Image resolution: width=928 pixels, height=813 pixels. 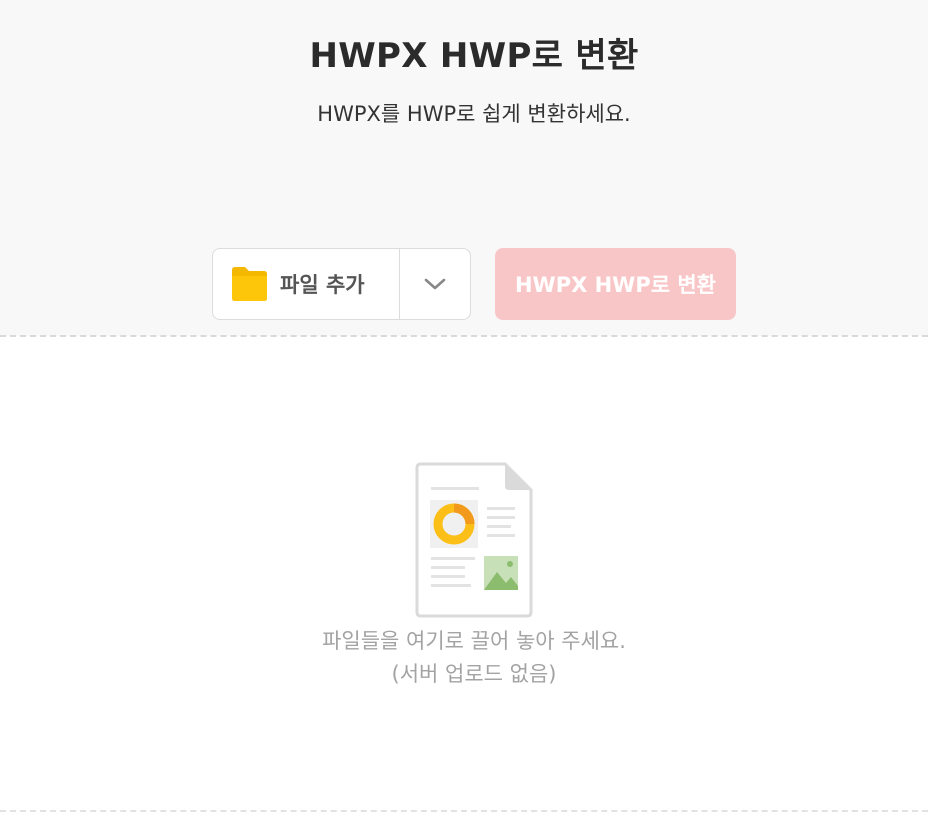 I want to click on add-files-group: 파일 추가, so click(x=341, y=284).